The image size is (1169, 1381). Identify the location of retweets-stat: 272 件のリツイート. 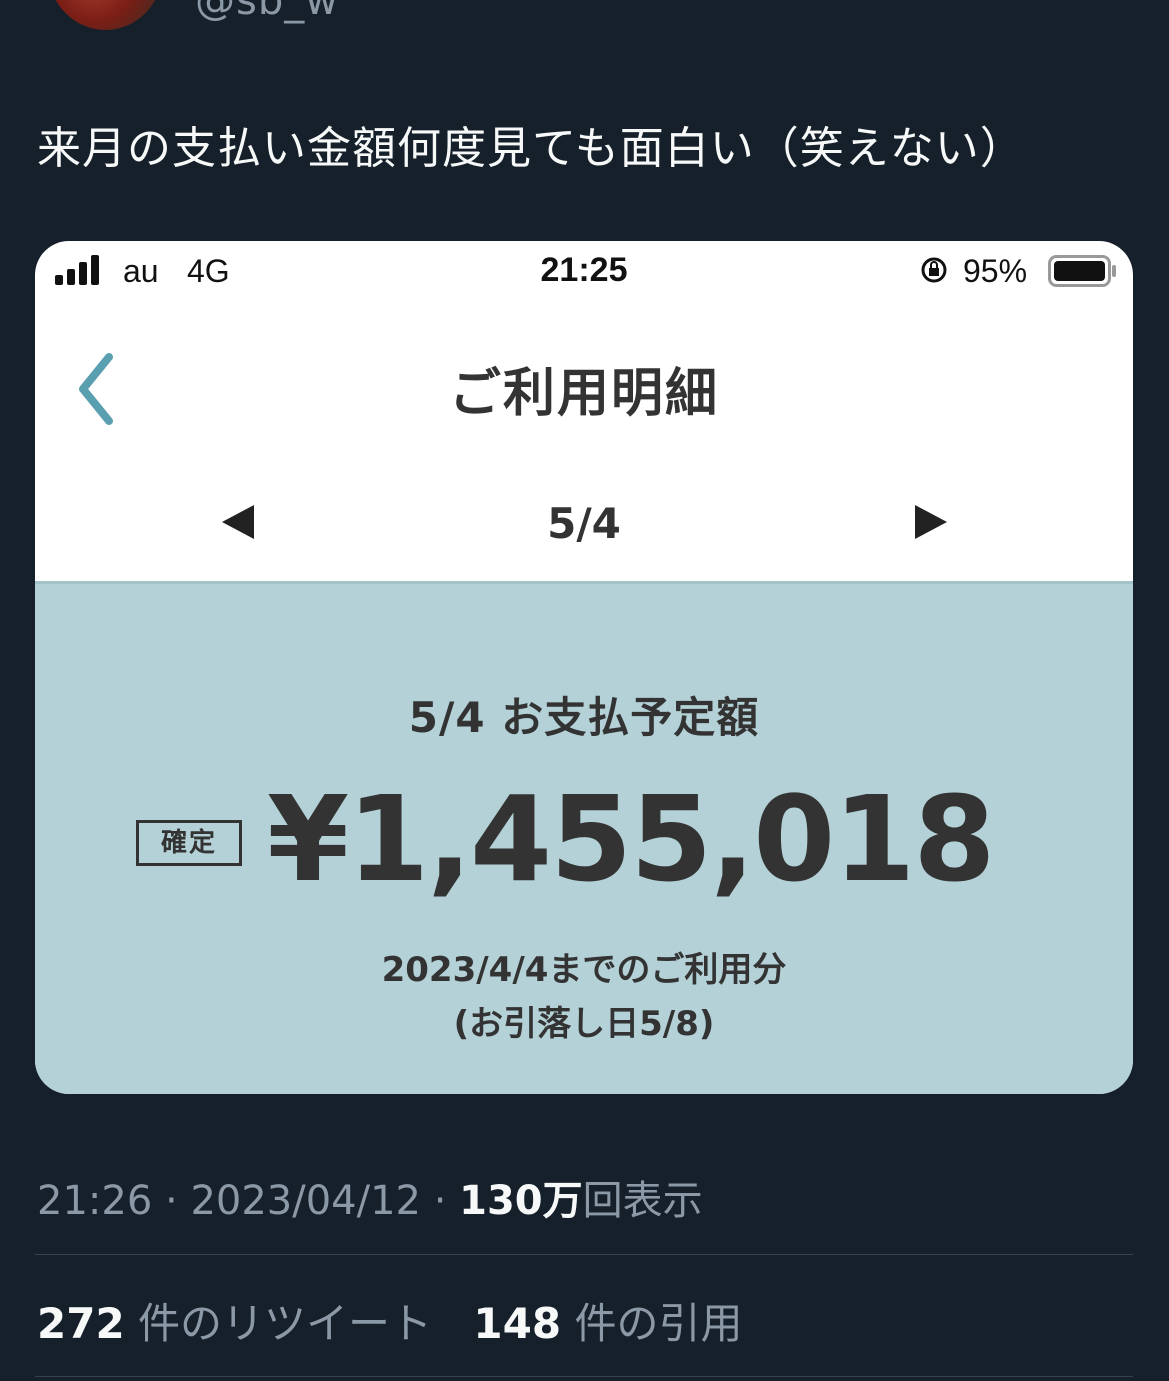
(234, 1323).